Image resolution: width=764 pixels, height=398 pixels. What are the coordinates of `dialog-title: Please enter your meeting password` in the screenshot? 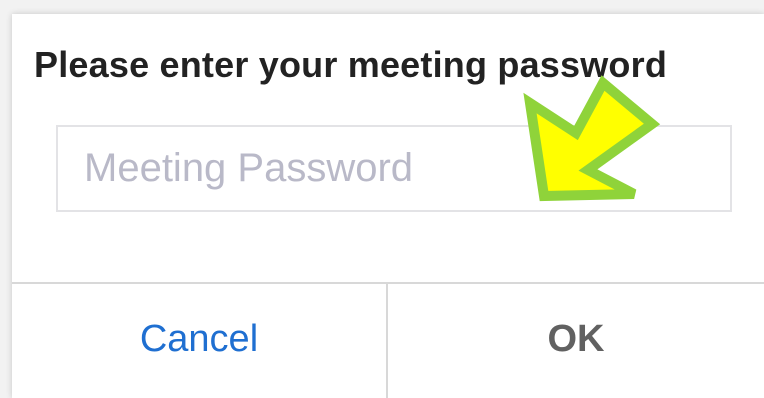 It's located at (351, 64).